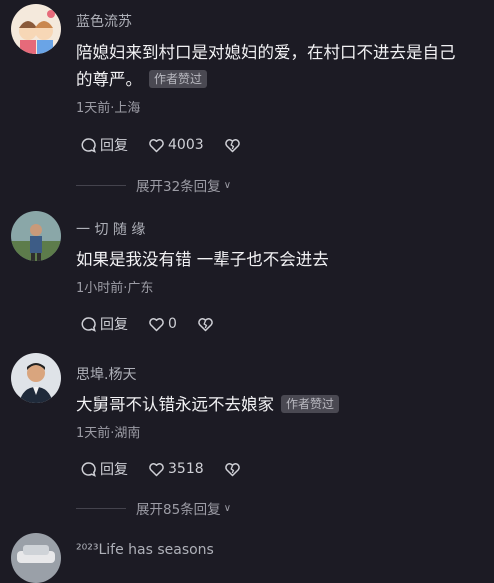  I want to click on like-button: 4003, so click(176, 145).